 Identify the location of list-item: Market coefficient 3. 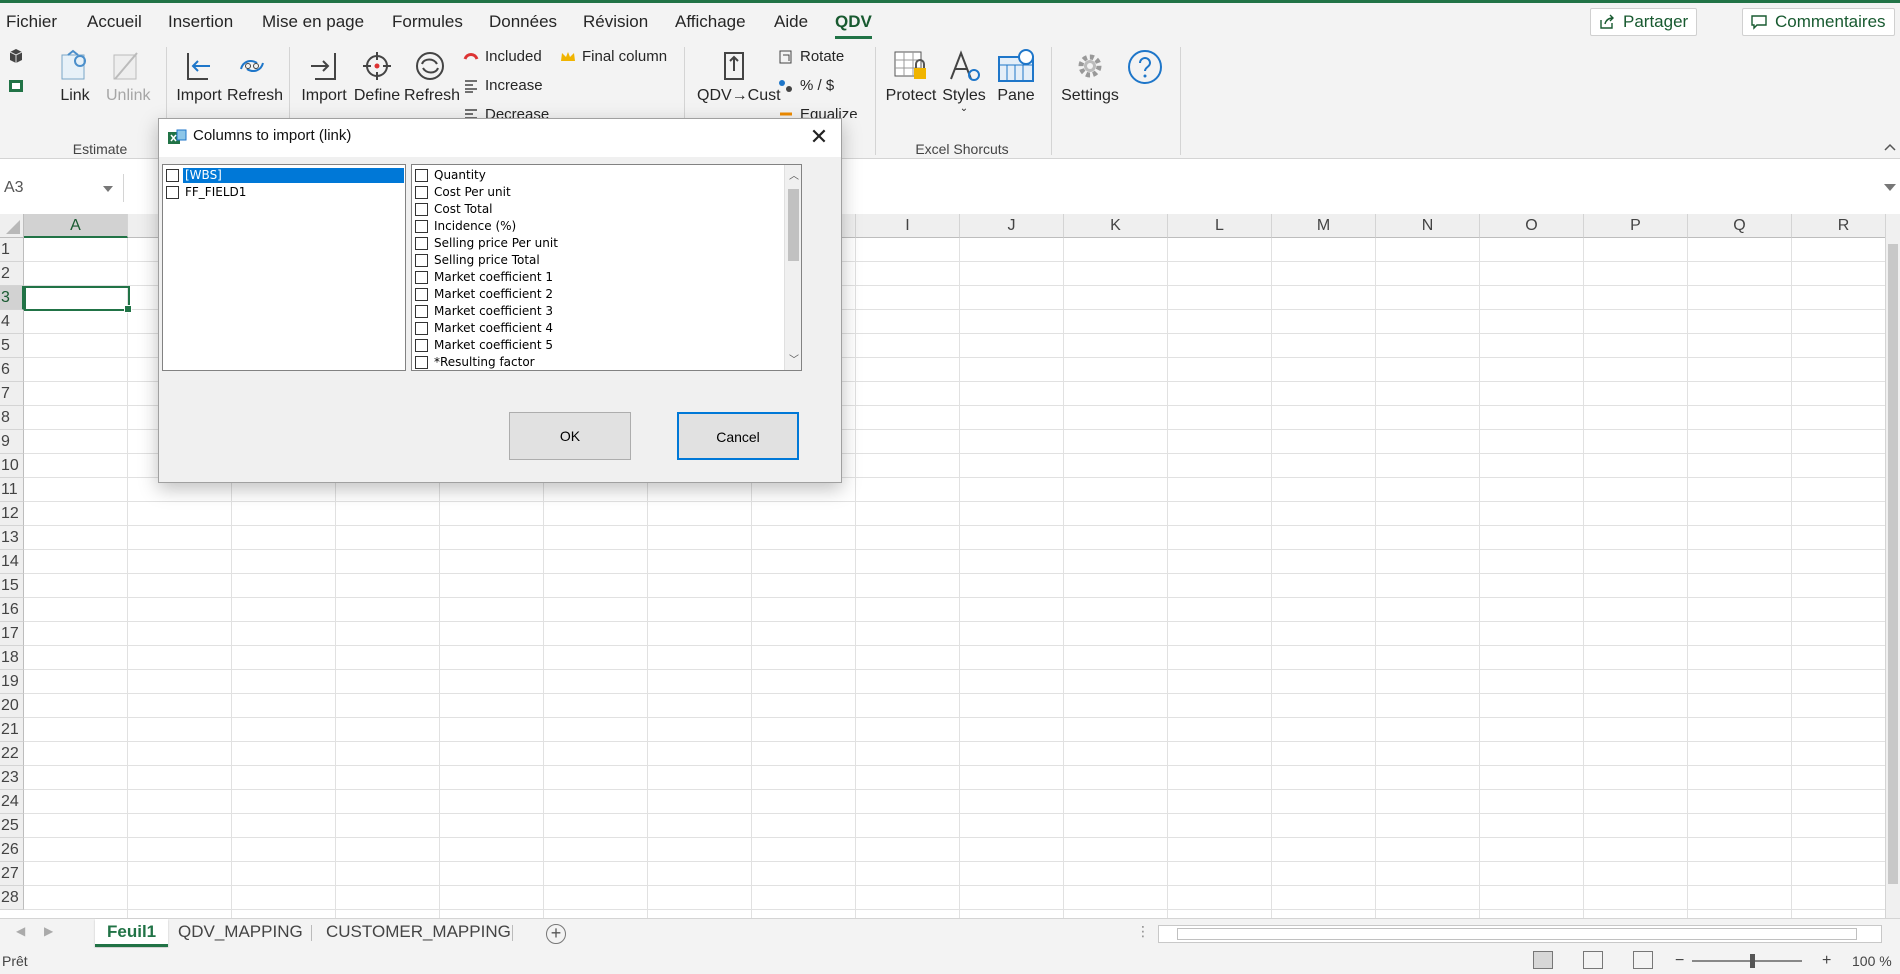
(596, 311).